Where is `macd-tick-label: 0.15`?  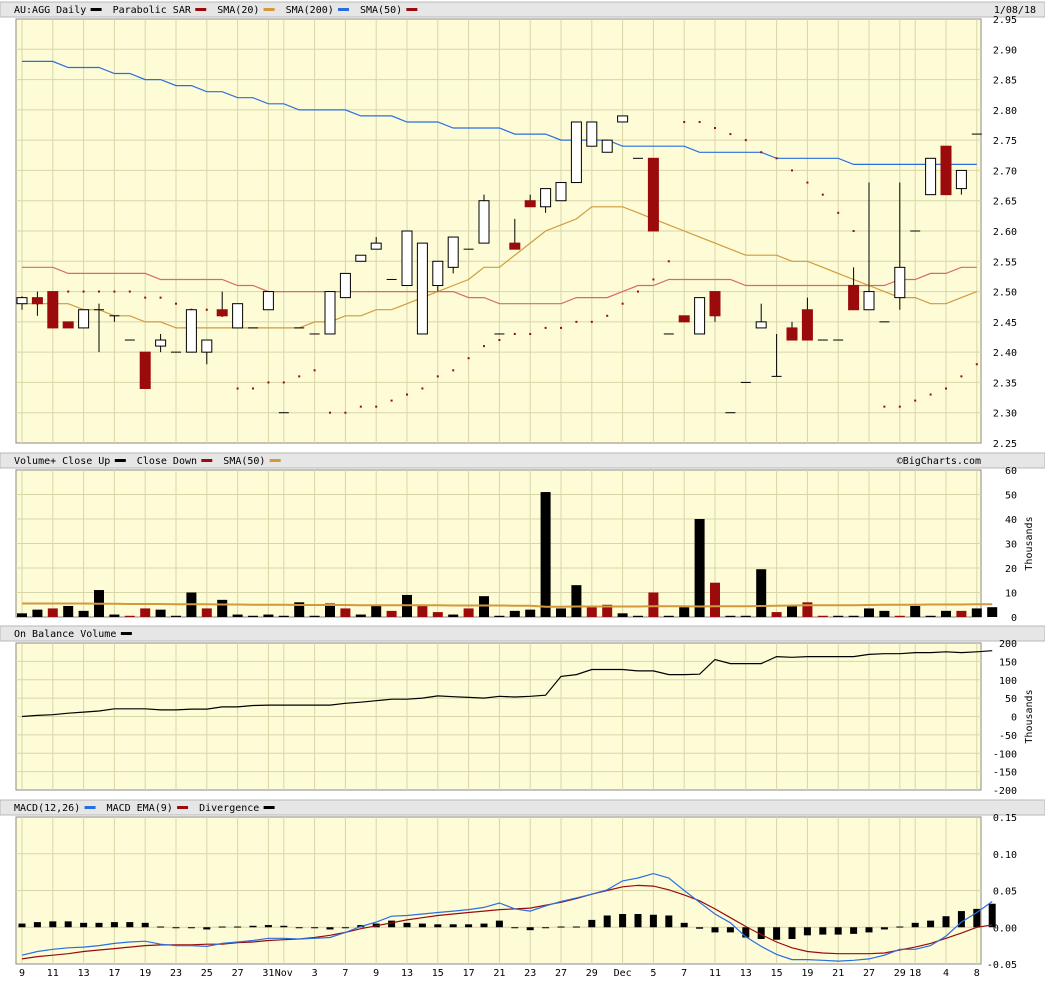 macd-tick-label: 0.15 is located at coordinates (1005, 818).